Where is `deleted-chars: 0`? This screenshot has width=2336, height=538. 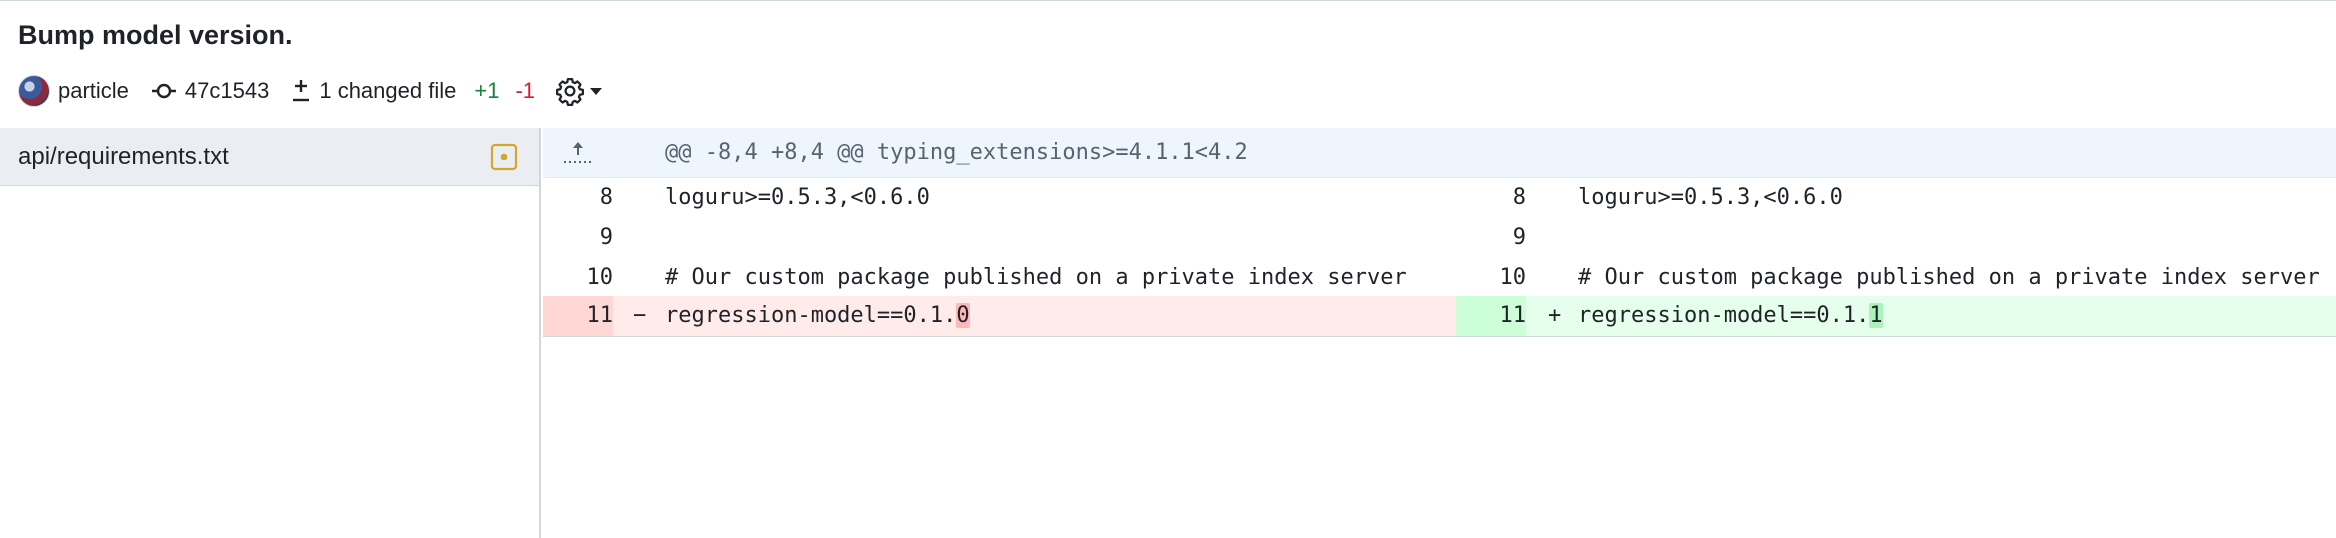
deleted-chars: 0 is located at coordinates (963, 315).